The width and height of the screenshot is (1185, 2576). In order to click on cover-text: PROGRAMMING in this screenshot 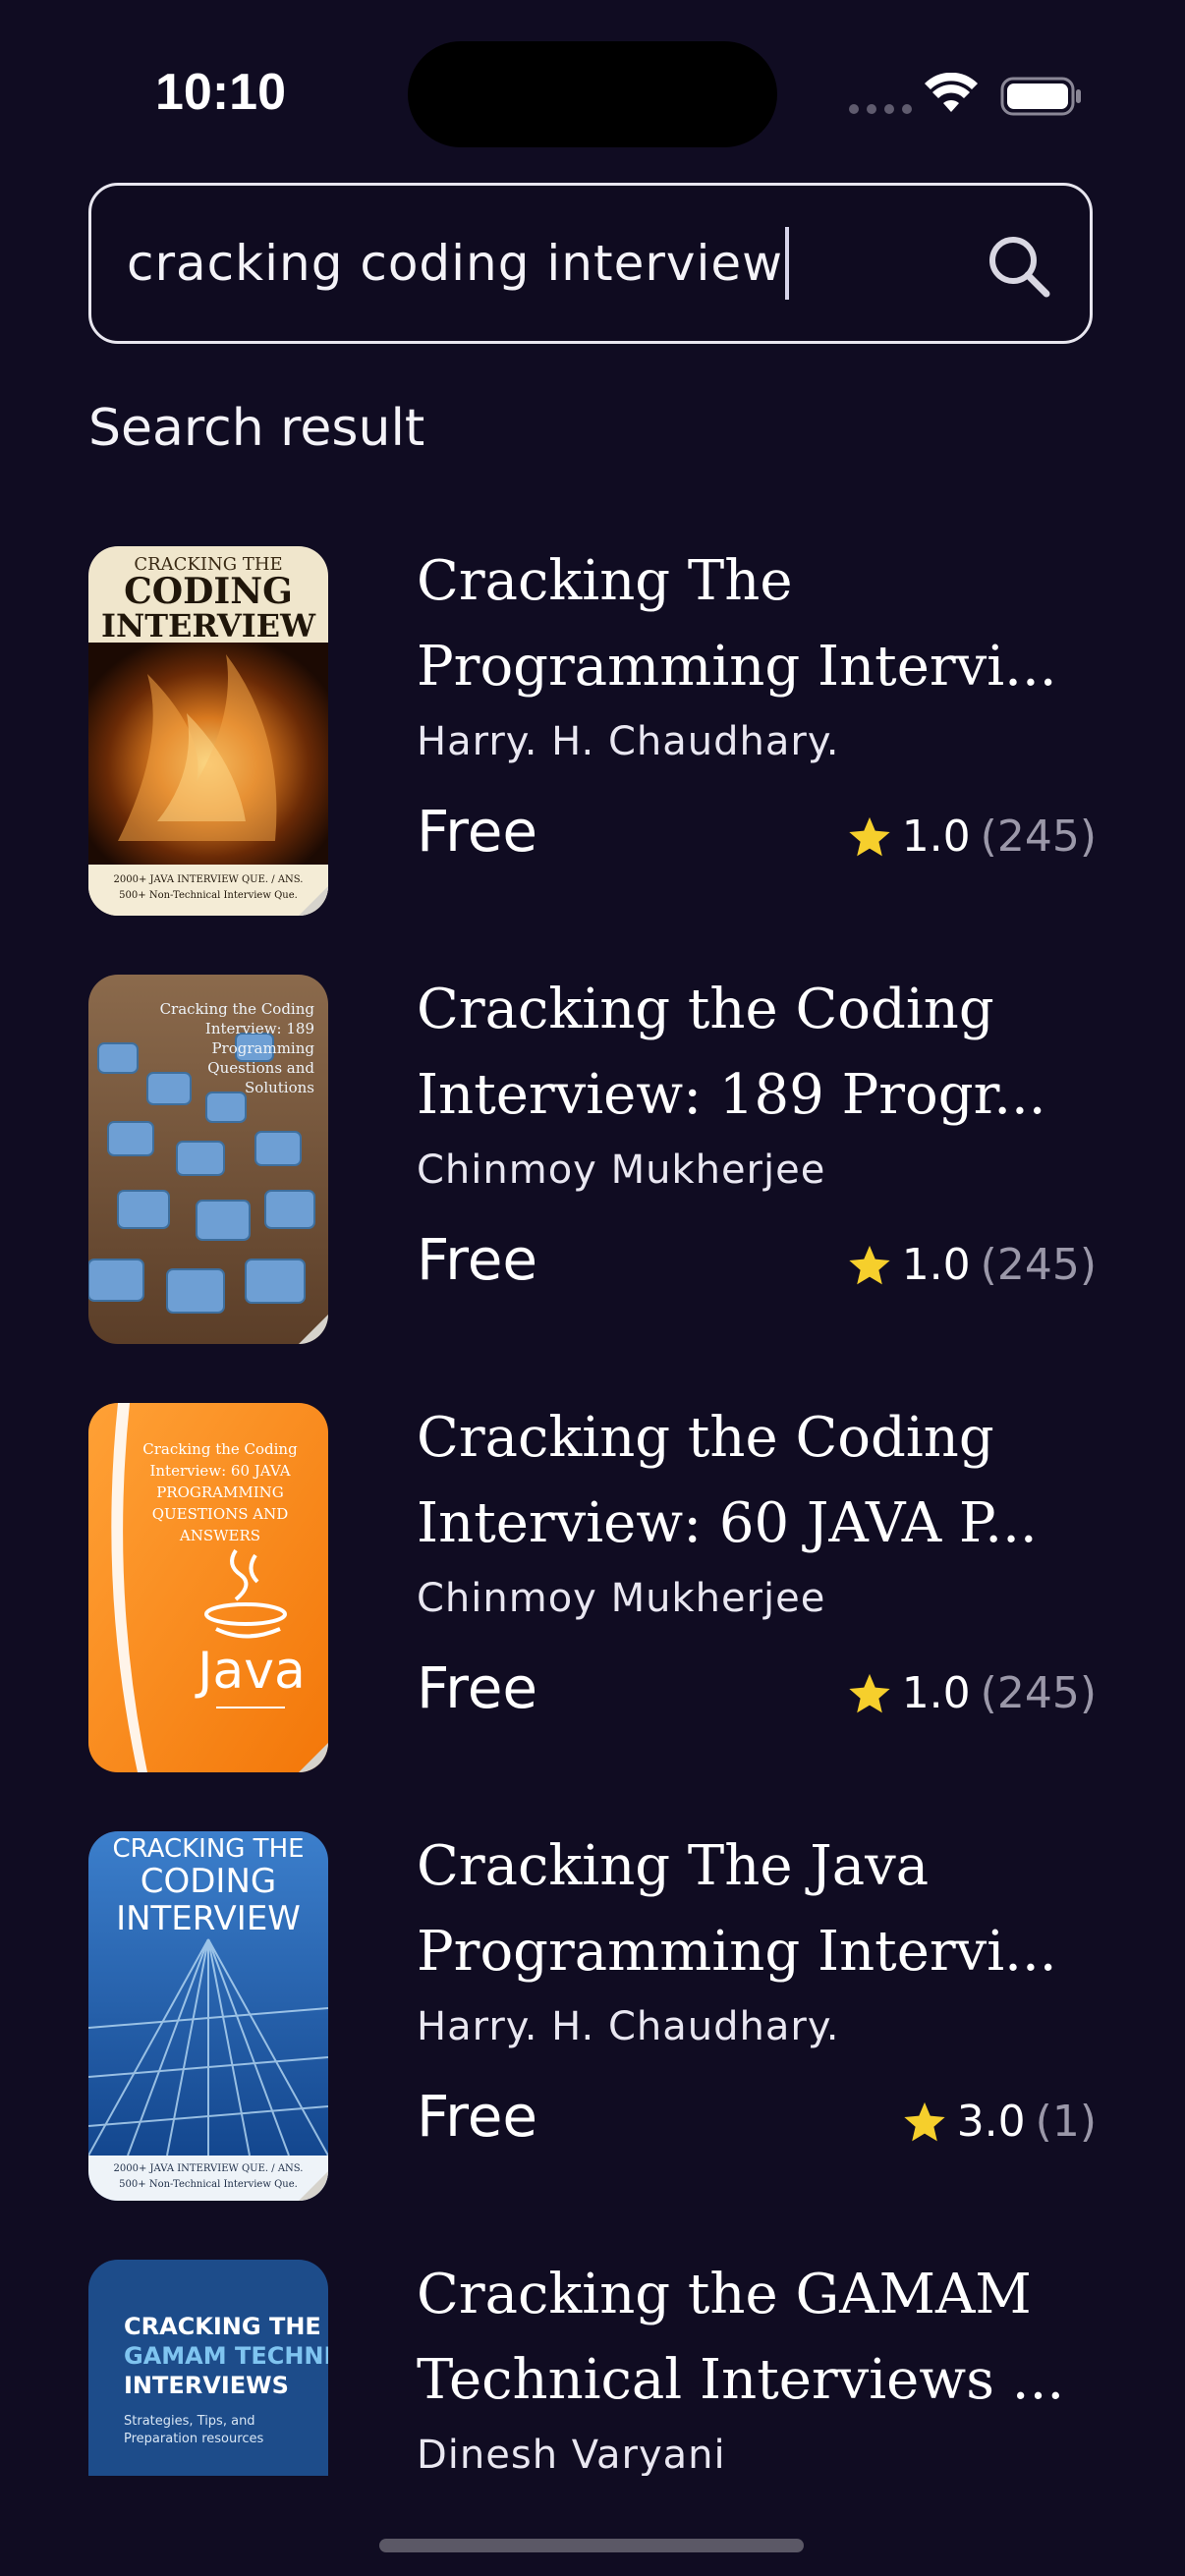, I will do `click(220, 1492)`.